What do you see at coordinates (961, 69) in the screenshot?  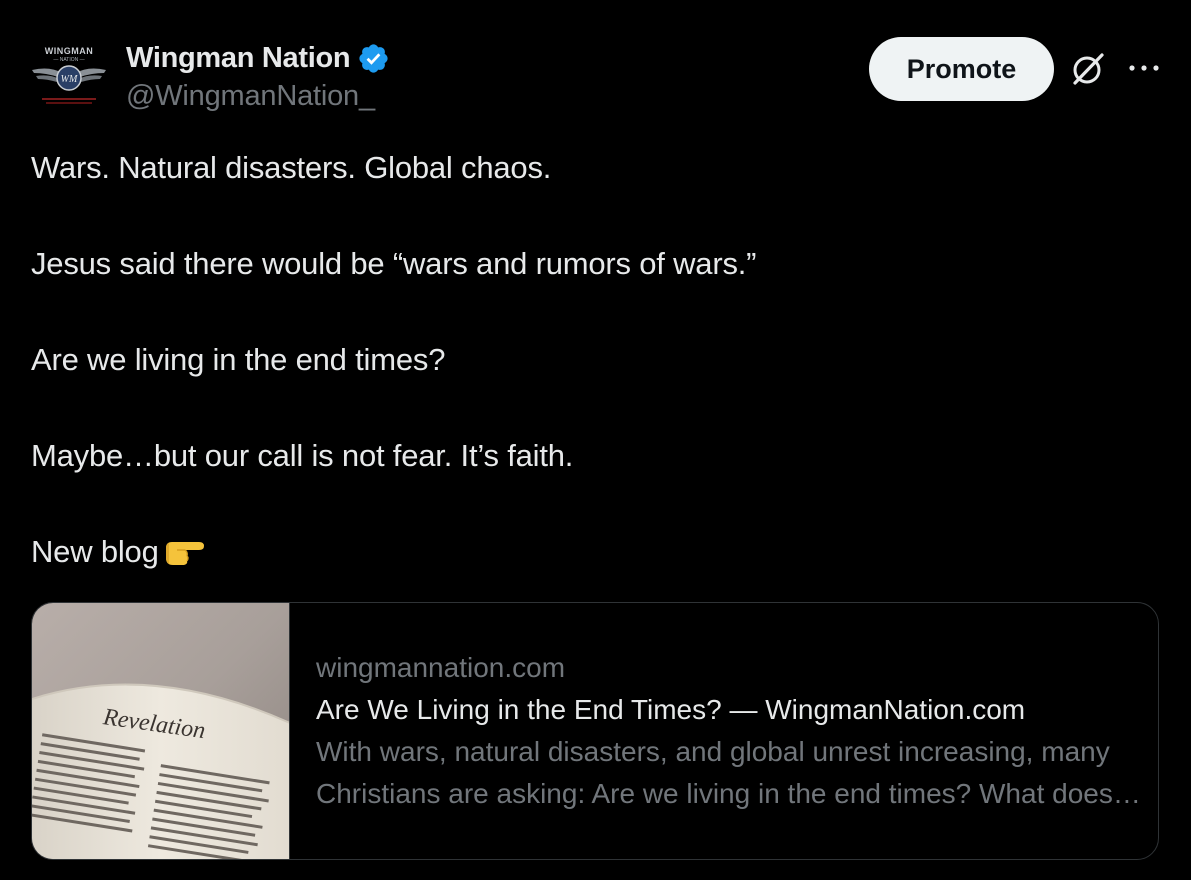 I see `promote-button: Promote` at bounding box center [961, 69].